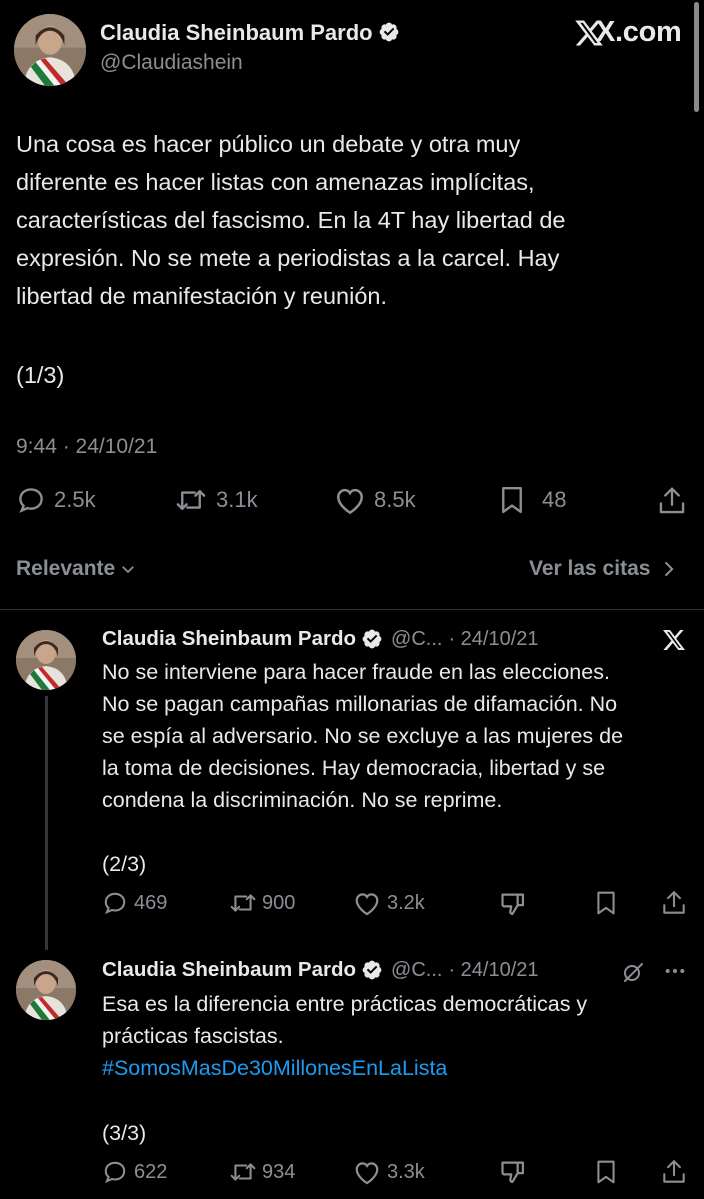 The height and width of the screenshot is (1199, 704). I want to click on reply-line: prácticas fascistas., so click(193, 1036).